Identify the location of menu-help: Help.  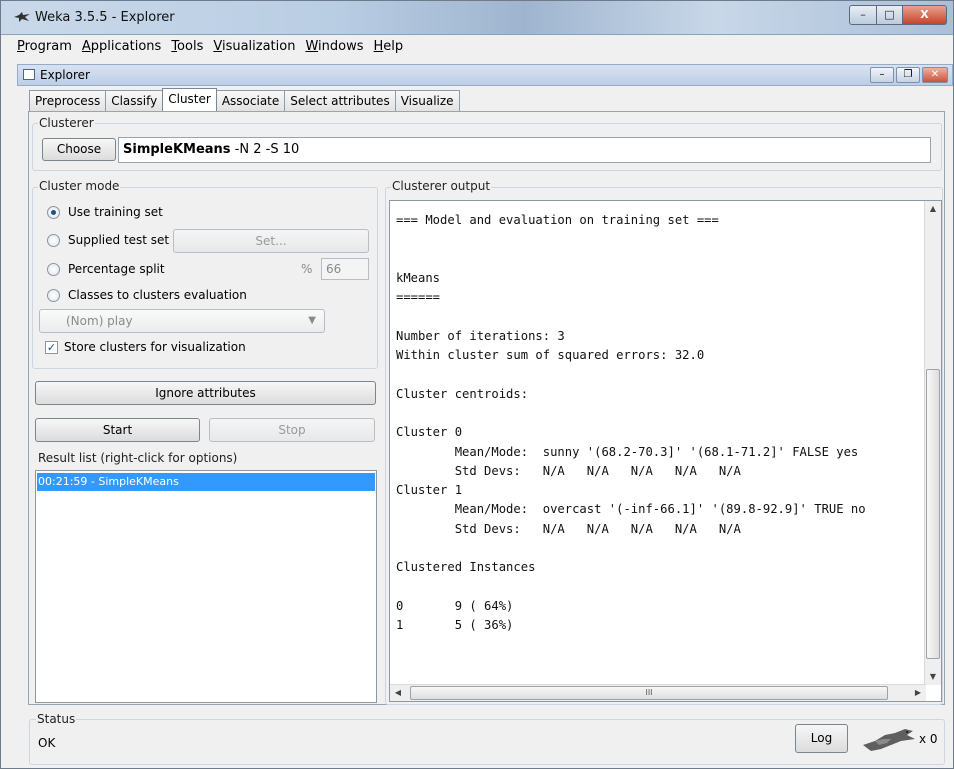
(389, 50).